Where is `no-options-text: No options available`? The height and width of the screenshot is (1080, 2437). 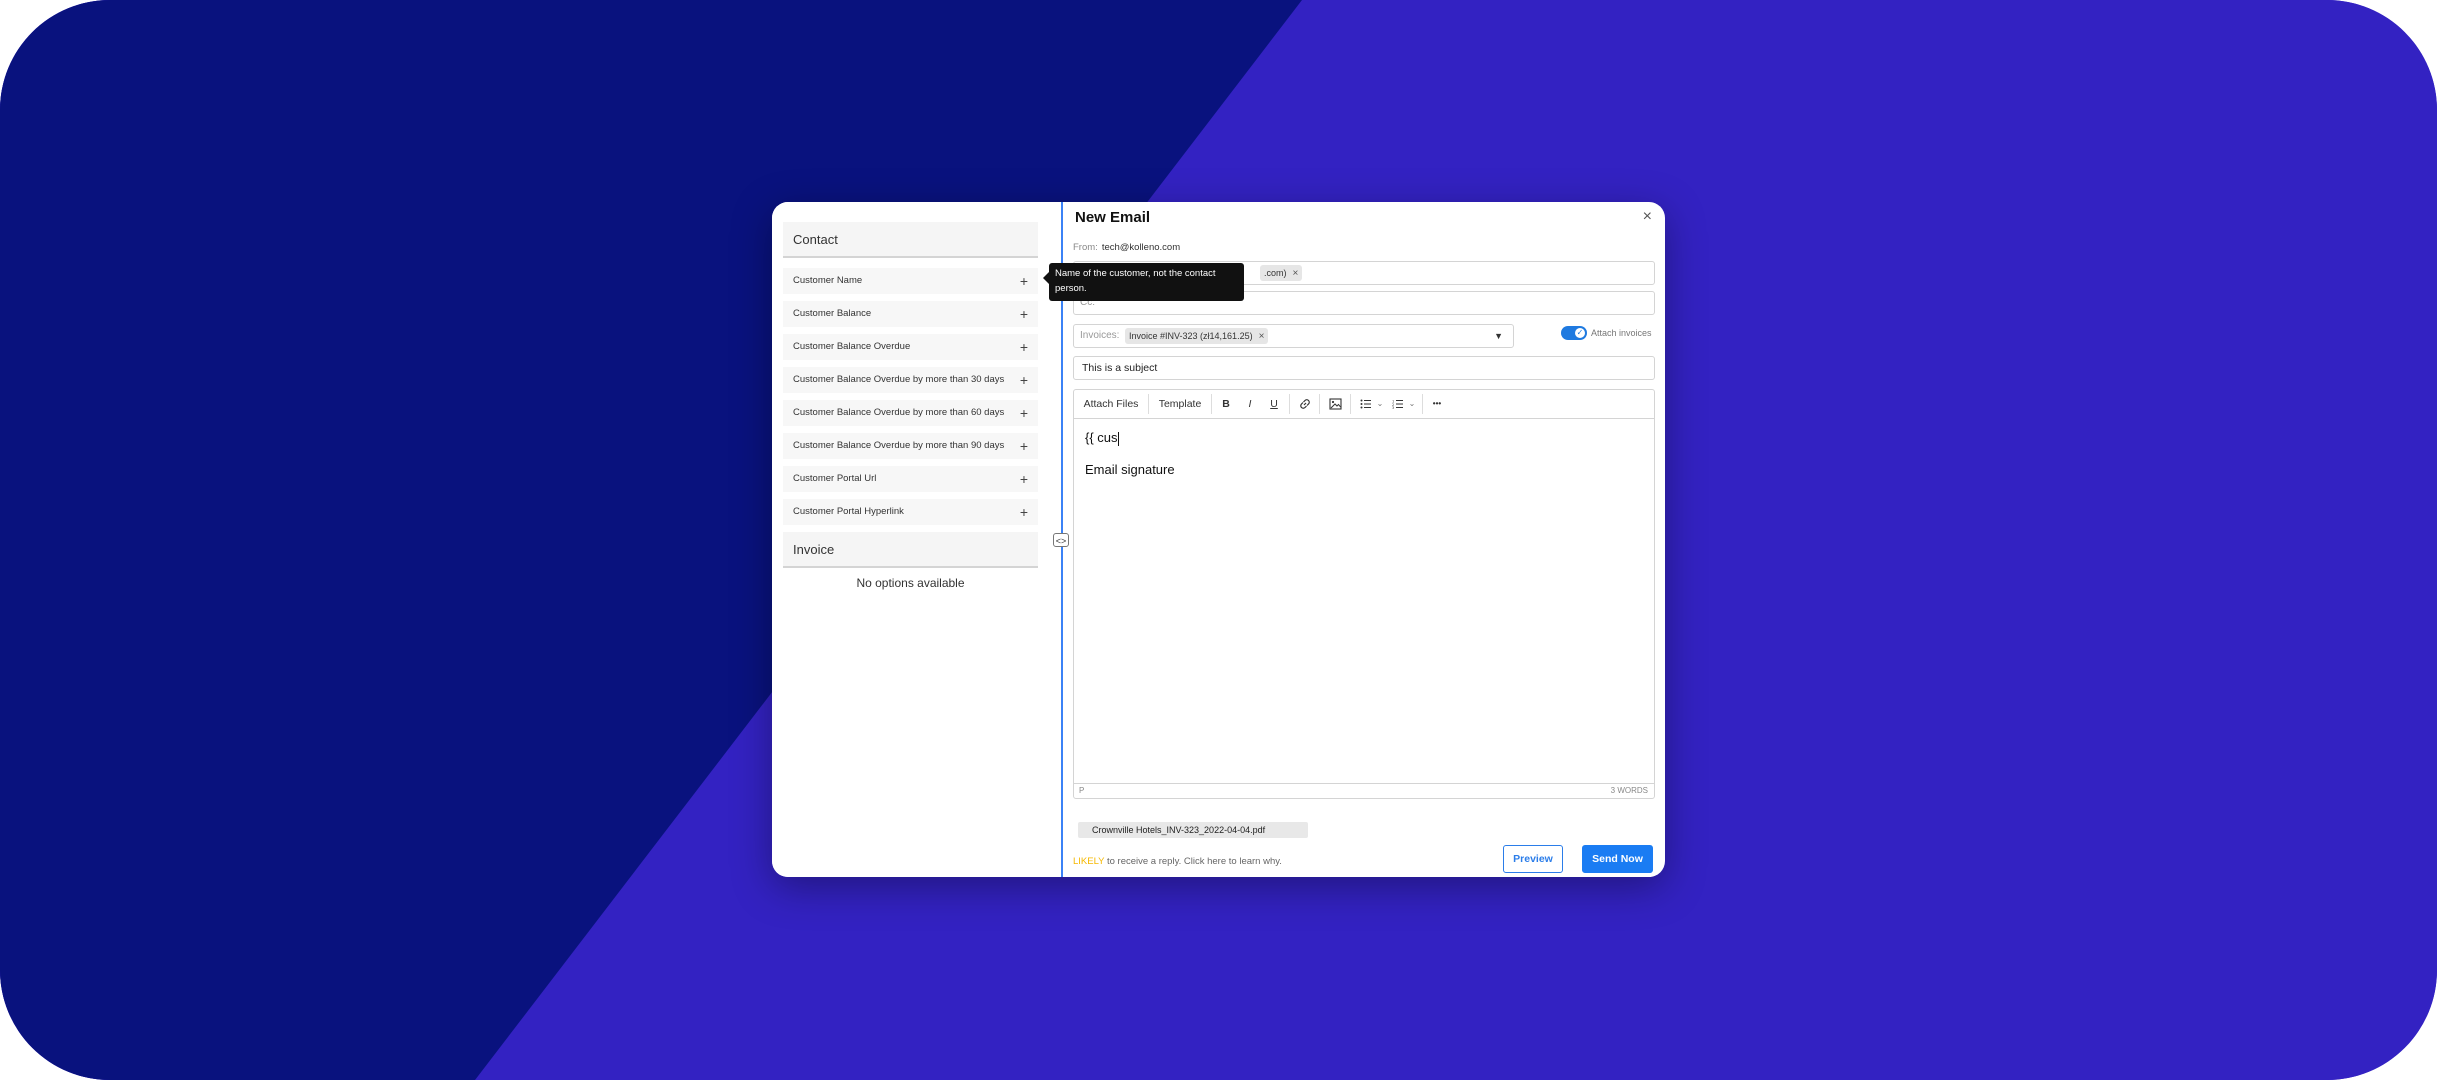
no-options-text: No options available is located at coordinates (910, 583).